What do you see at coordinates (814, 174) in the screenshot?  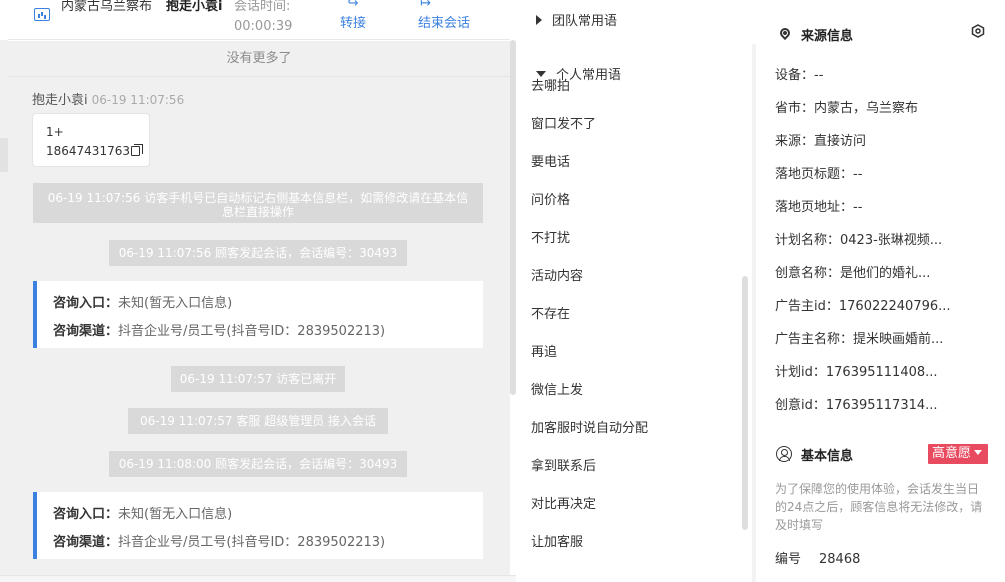 I see `row-label: 落地页标题：` at bounding box center [814, 174].